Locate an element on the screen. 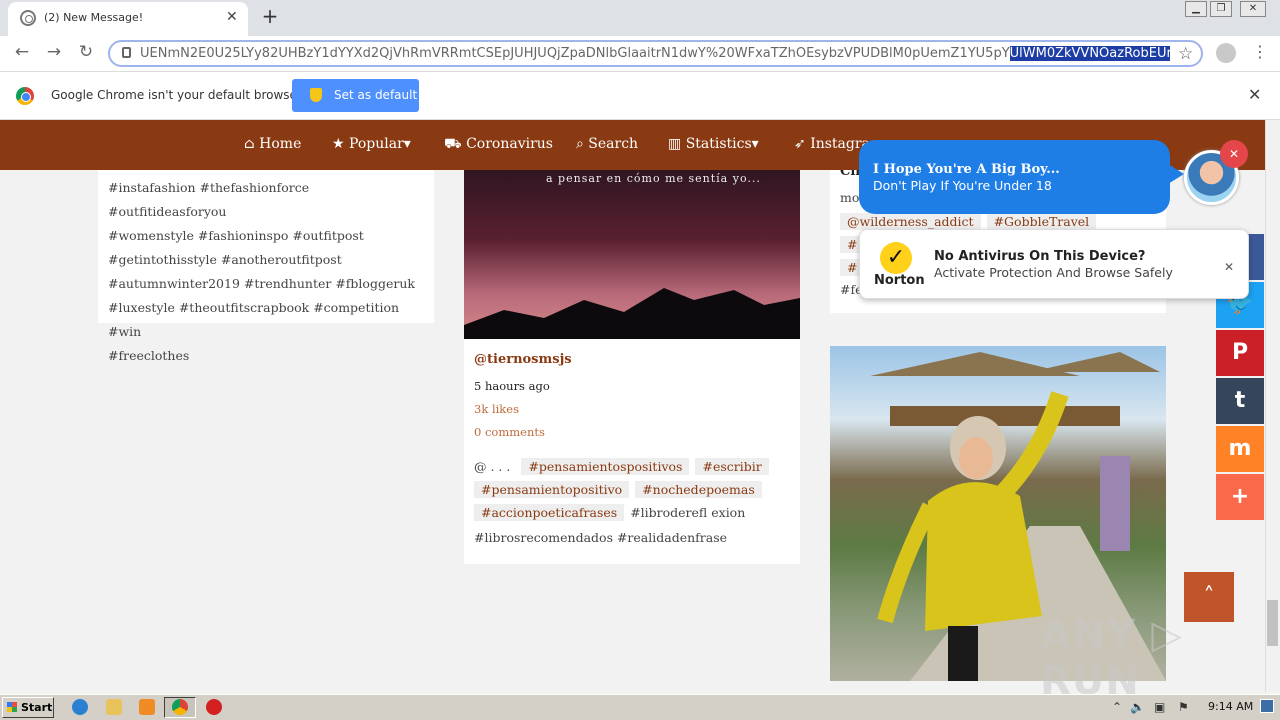  chat-bubble-popup is located at coordinates (1021, 177).